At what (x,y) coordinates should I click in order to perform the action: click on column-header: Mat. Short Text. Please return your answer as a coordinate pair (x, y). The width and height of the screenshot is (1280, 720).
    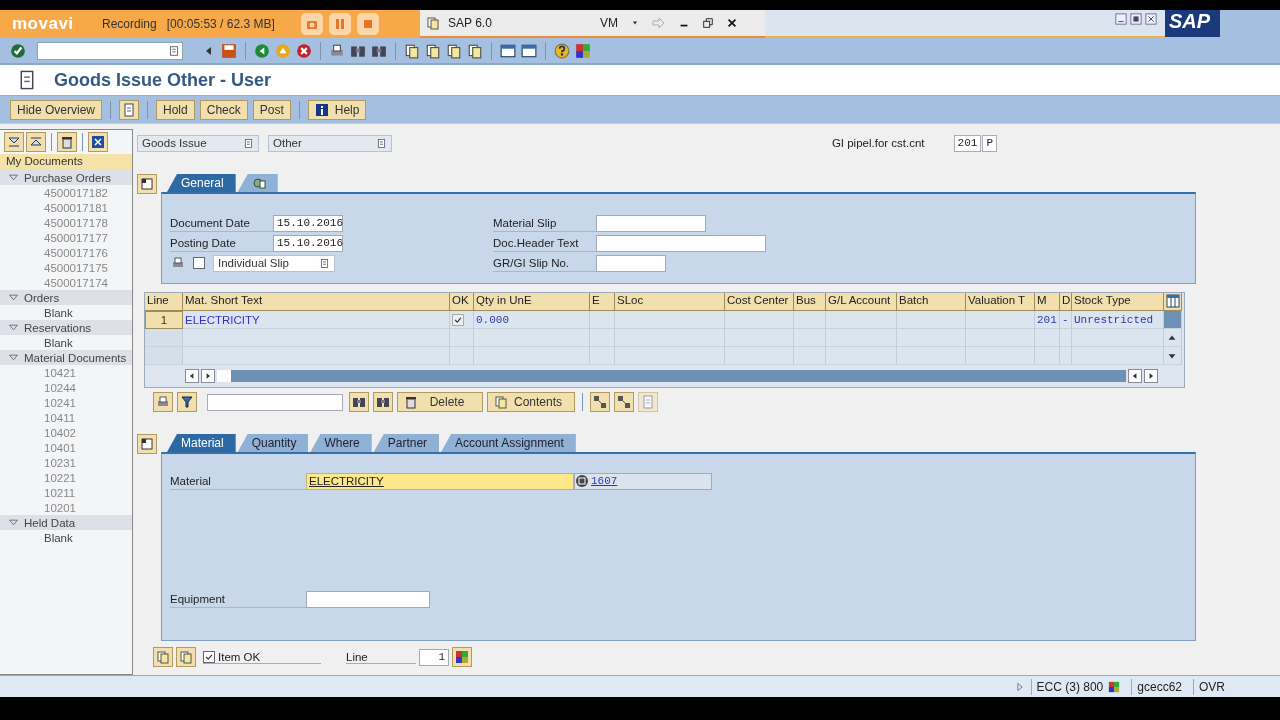
    Looking at the image, I should click on (316, 302).